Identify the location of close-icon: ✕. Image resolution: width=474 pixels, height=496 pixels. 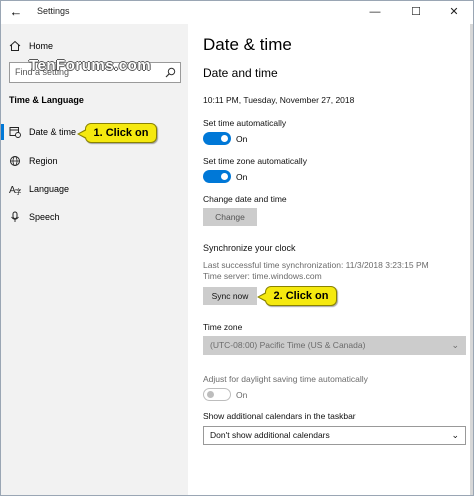
(454, 12).